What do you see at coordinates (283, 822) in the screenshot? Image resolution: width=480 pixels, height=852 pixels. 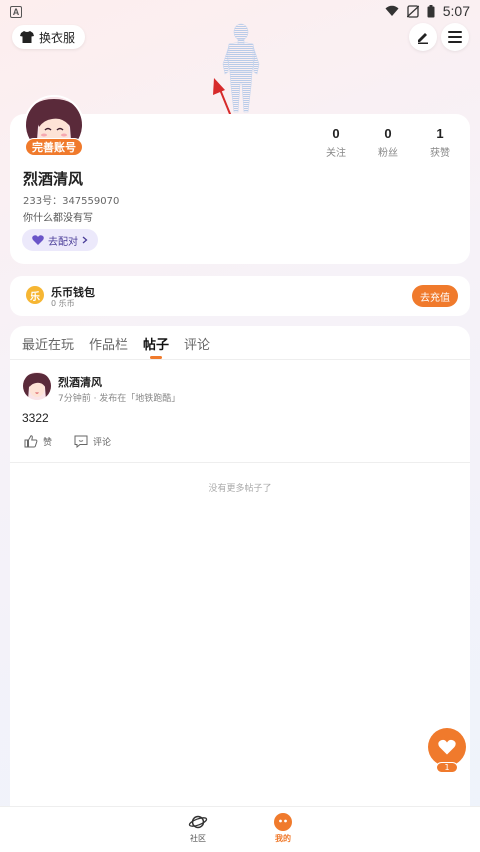 I see `face-icon` at bounding box center [283, 822].